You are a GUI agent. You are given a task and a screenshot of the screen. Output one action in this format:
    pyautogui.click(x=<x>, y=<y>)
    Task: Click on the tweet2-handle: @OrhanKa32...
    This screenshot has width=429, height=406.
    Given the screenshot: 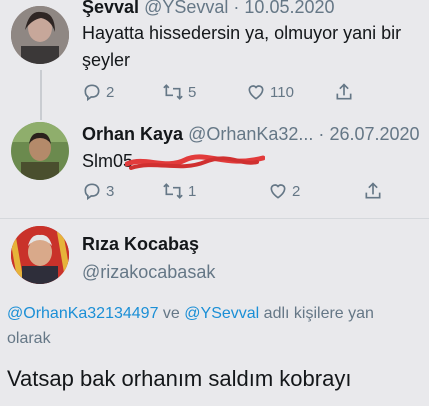 What is the action you would take?
    pyautogui.click(x=250, y=134)
    